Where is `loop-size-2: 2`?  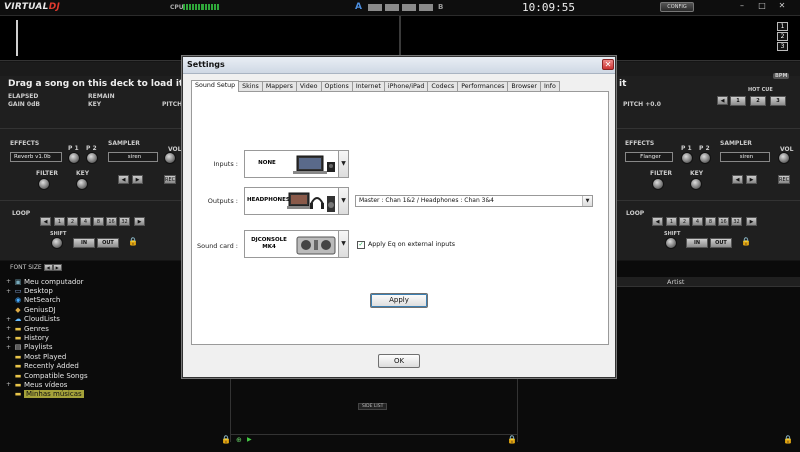
loop-size-2: 2 is located at coordinates (72, 221).